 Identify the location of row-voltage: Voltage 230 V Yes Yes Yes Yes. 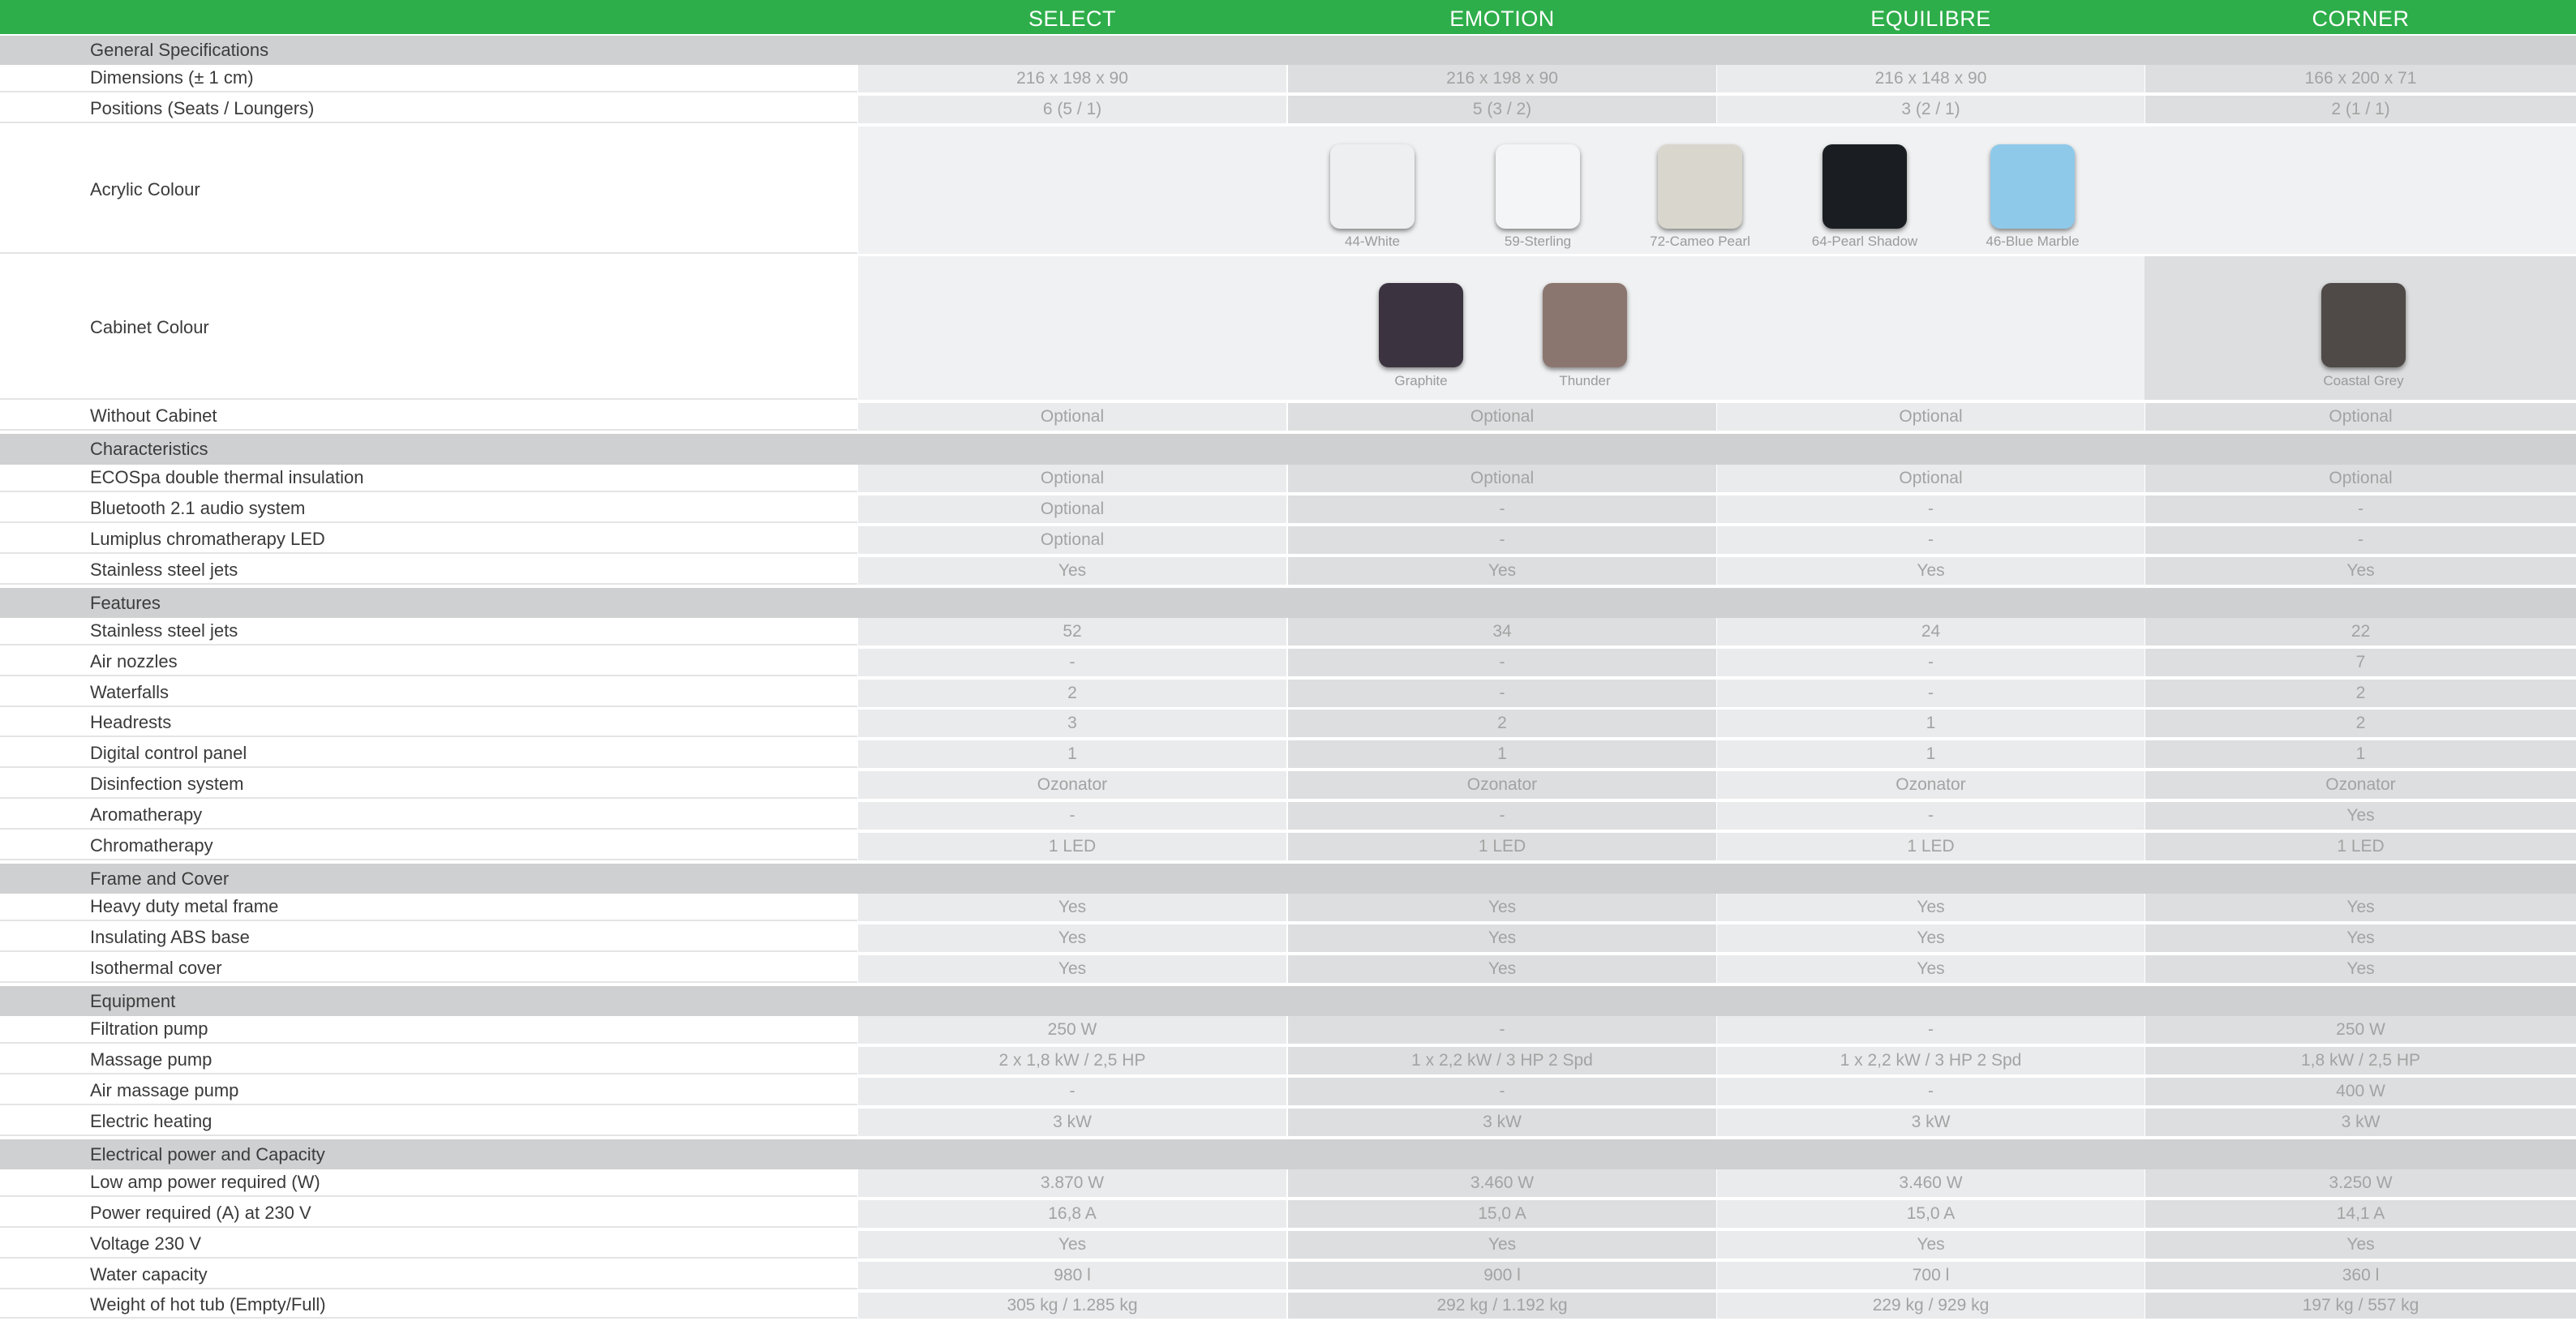
(1288, 1246).